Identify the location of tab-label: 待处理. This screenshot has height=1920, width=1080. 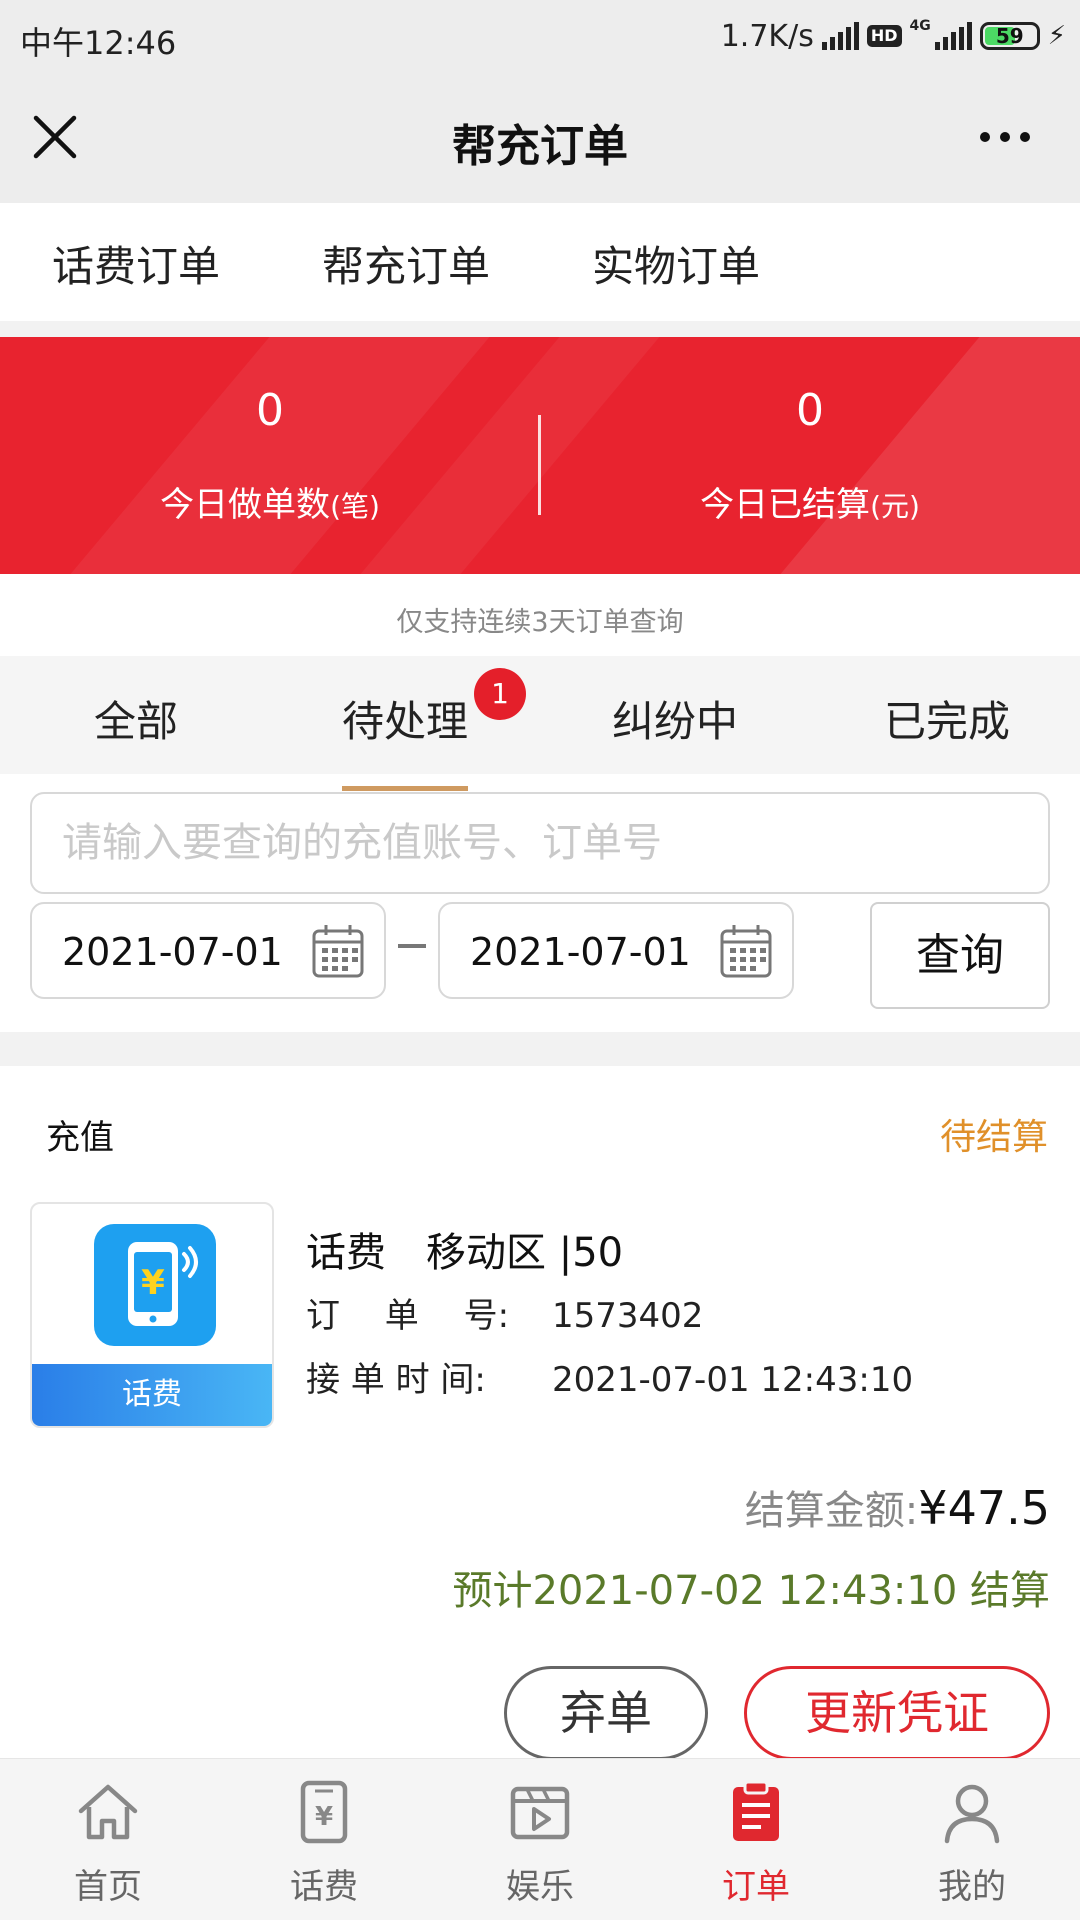
(405, 721).